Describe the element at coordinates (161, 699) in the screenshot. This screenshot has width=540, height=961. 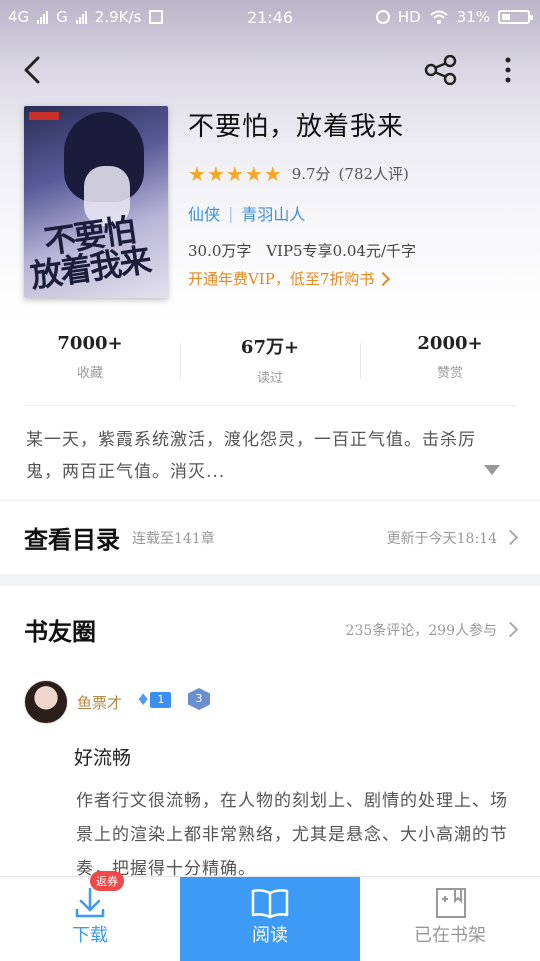
I see `fan-level: 1` at that location.